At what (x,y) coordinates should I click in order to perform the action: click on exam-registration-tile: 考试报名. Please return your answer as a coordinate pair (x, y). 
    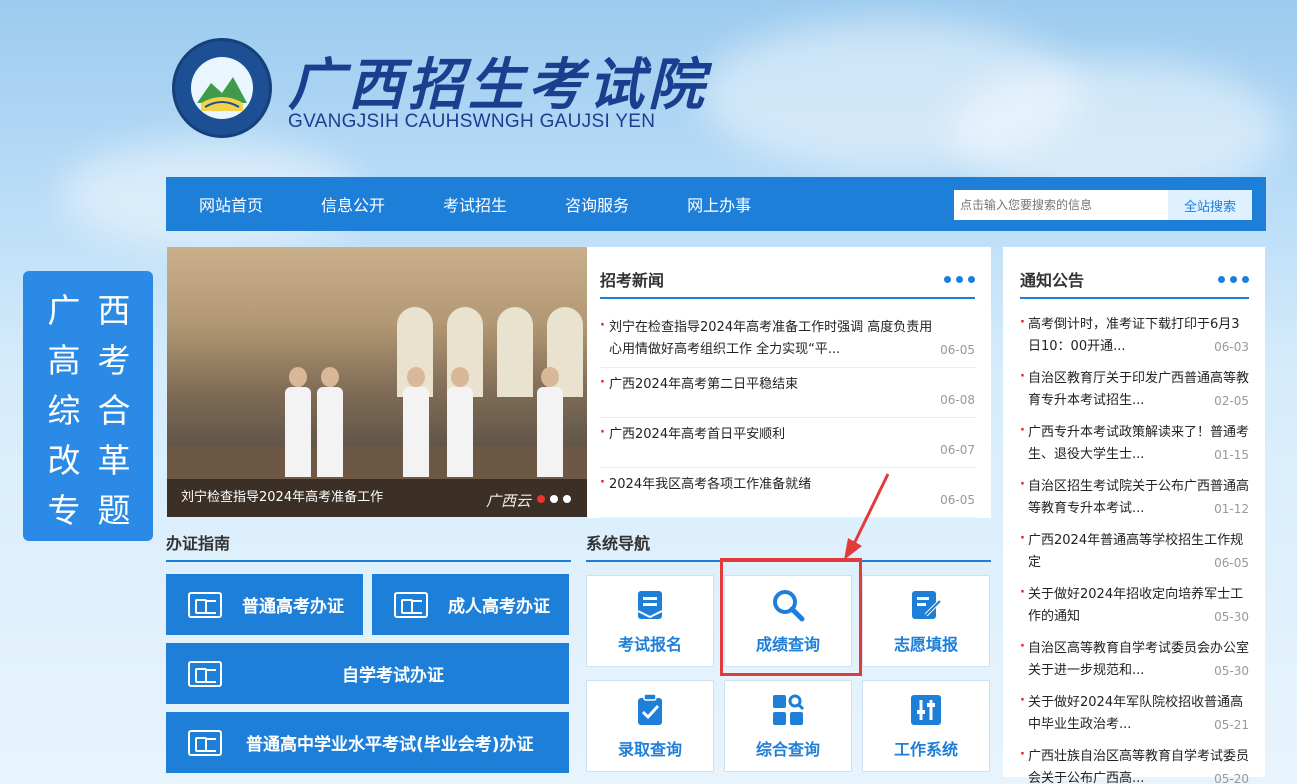
    Looking at the image, I should click on (650, 621).